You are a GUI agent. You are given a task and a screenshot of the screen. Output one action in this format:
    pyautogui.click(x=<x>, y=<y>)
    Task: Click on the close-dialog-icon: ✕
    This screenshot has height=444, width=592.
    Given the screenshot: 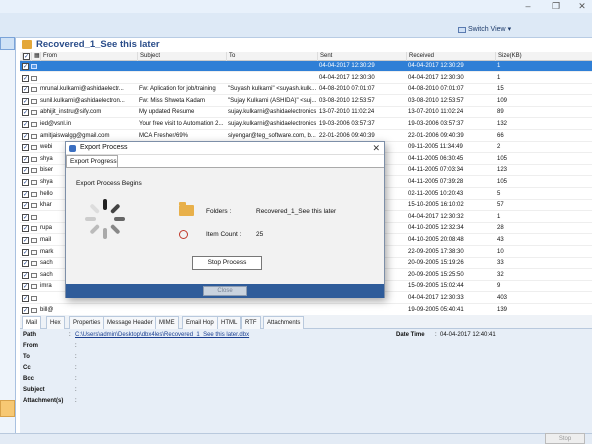 What is the action you would take?
    pyautogui.click(x=376, y=148)
    